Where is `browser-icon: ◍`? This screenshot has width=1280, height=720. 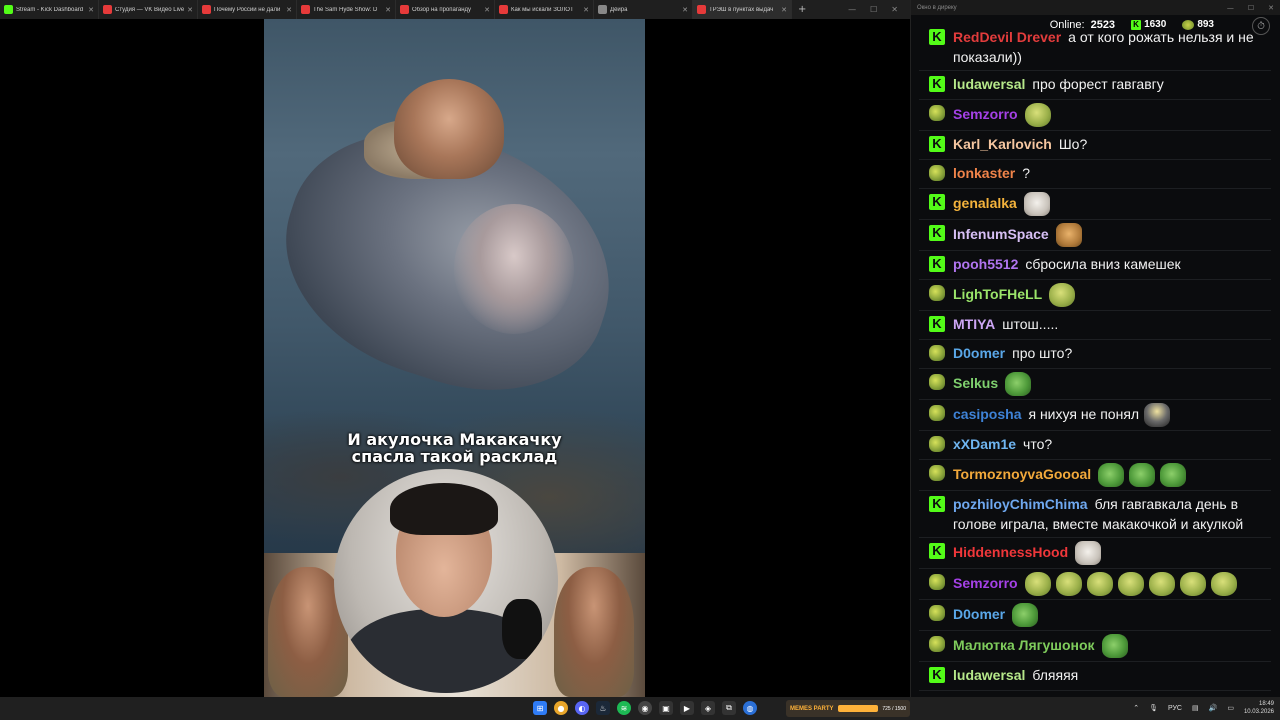 browser-icon: ◍ is located at coordinates (750, 708).